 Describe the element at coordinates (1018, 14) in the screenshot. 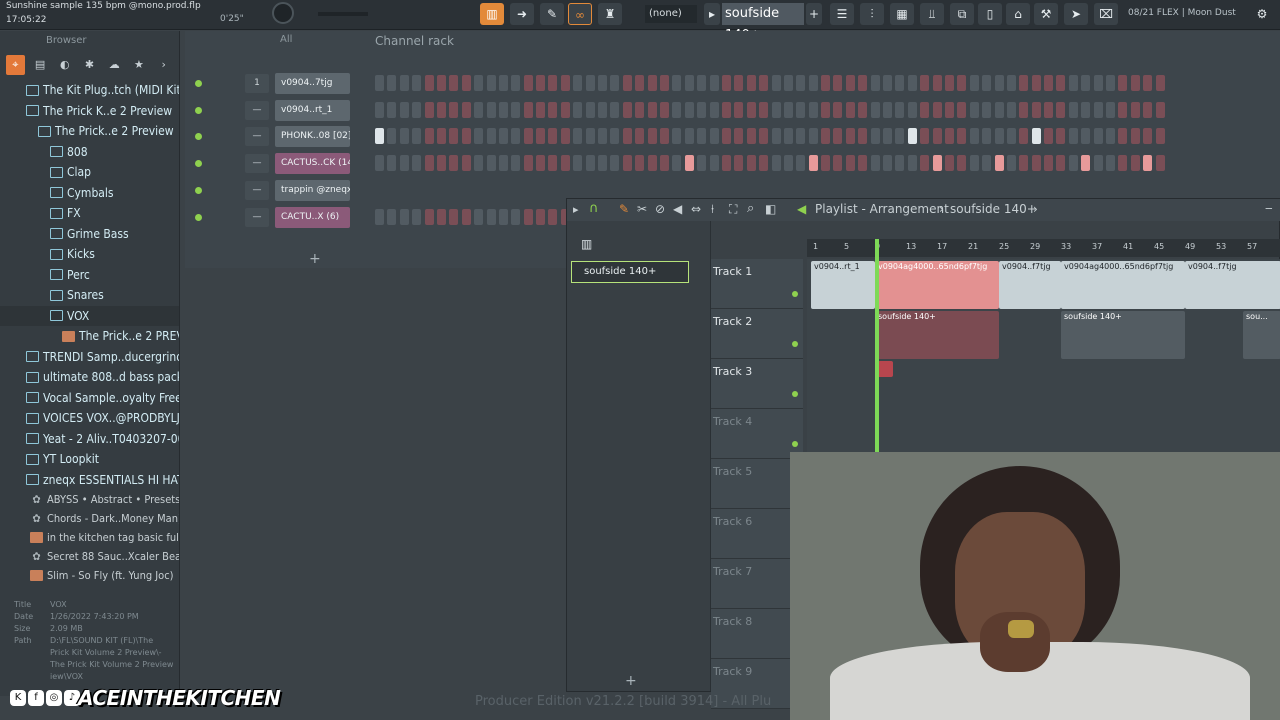

I see `plugin-icon: ⌂` at that location.